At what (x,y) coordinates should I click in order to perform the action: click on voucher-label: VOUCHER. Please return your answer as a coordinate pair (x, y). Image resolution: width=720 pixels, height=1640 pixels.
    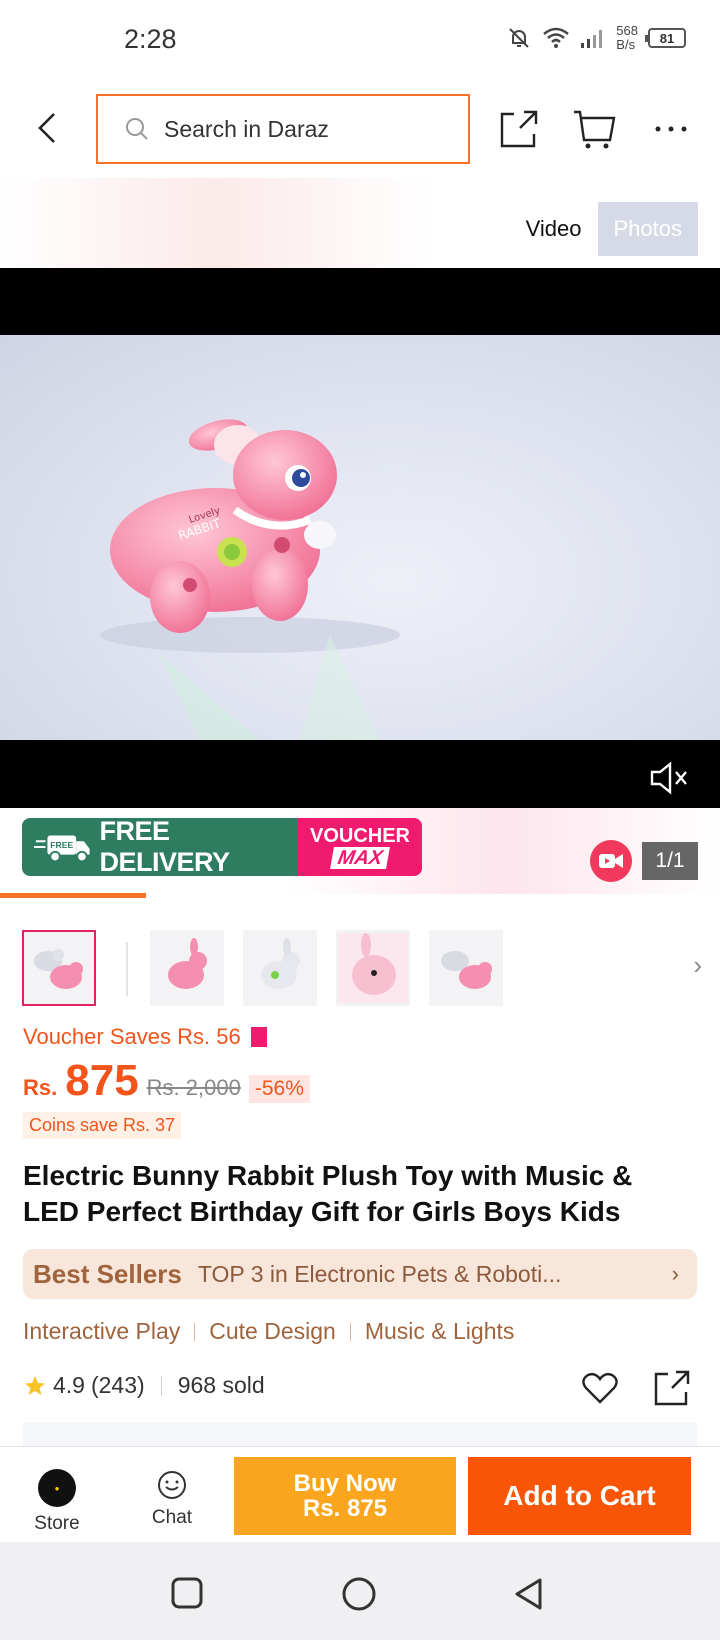
    Looking at the image, I should click on (359, 836).